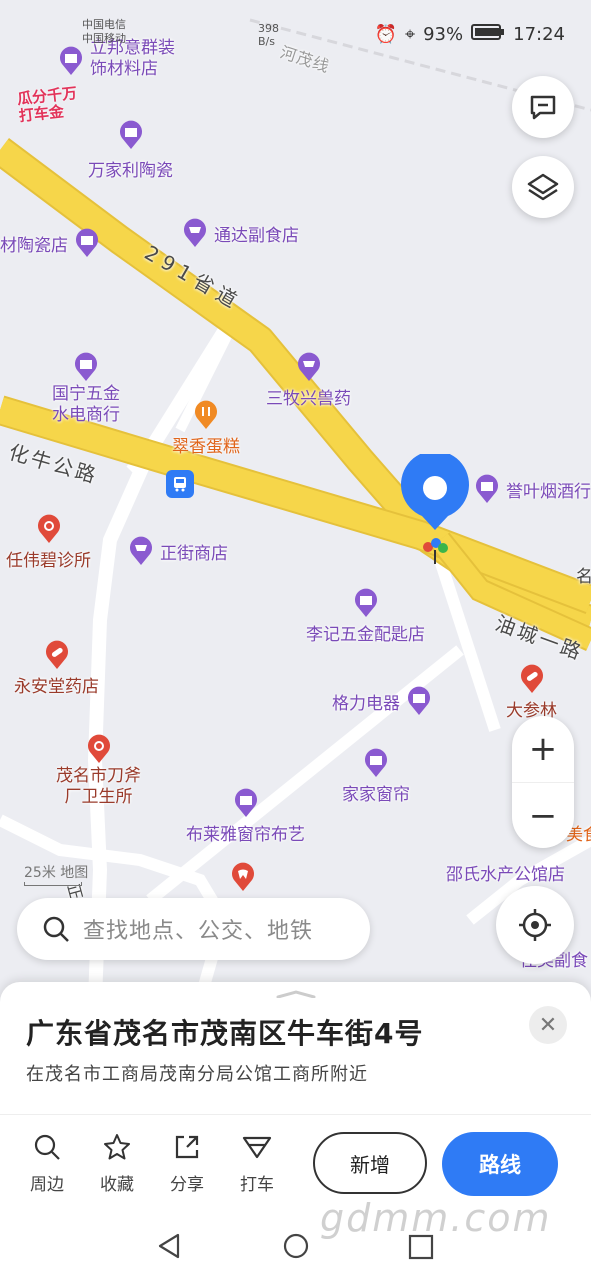 The width and height of the screenshot is (591, 1280). I want to click on poi-bulaiya: 布莱雅窗帘布艺, so click(245, 816).